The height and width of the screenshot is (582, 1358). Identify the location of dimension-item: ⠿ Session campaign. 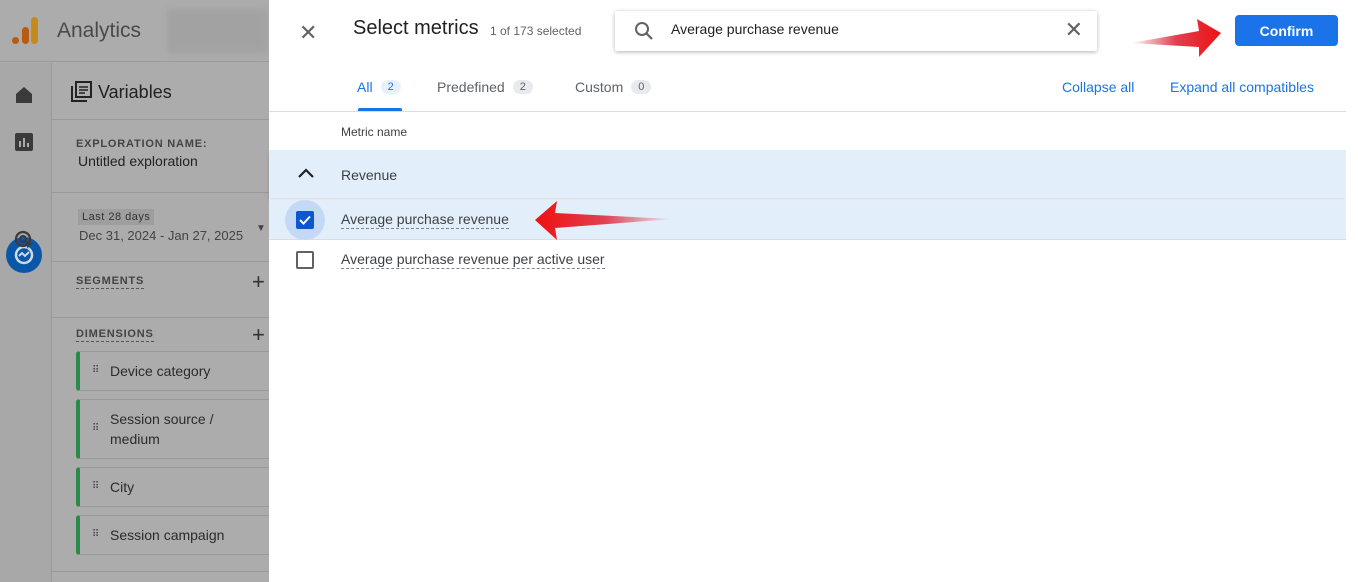
(172, 535).